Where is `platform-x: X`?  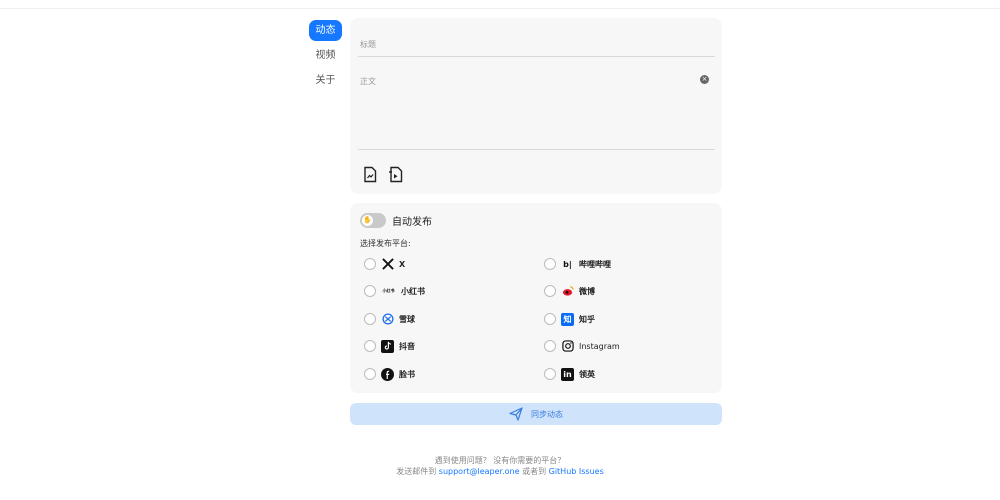 platform-x: X is located at coordinates (384, 264).